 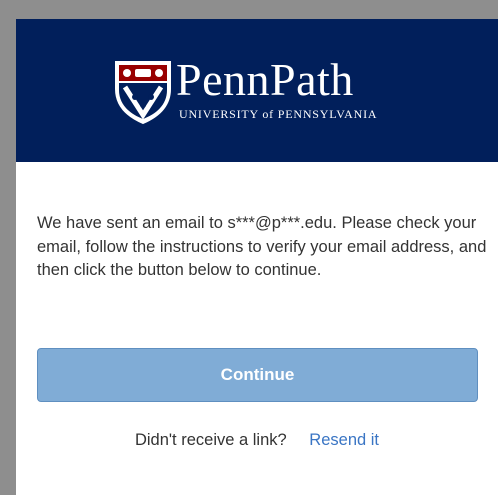 I want to click on pennpath-logo: PennPath UNIVERSITY of PENNSYLVANIA, so click(x=258, y=93).